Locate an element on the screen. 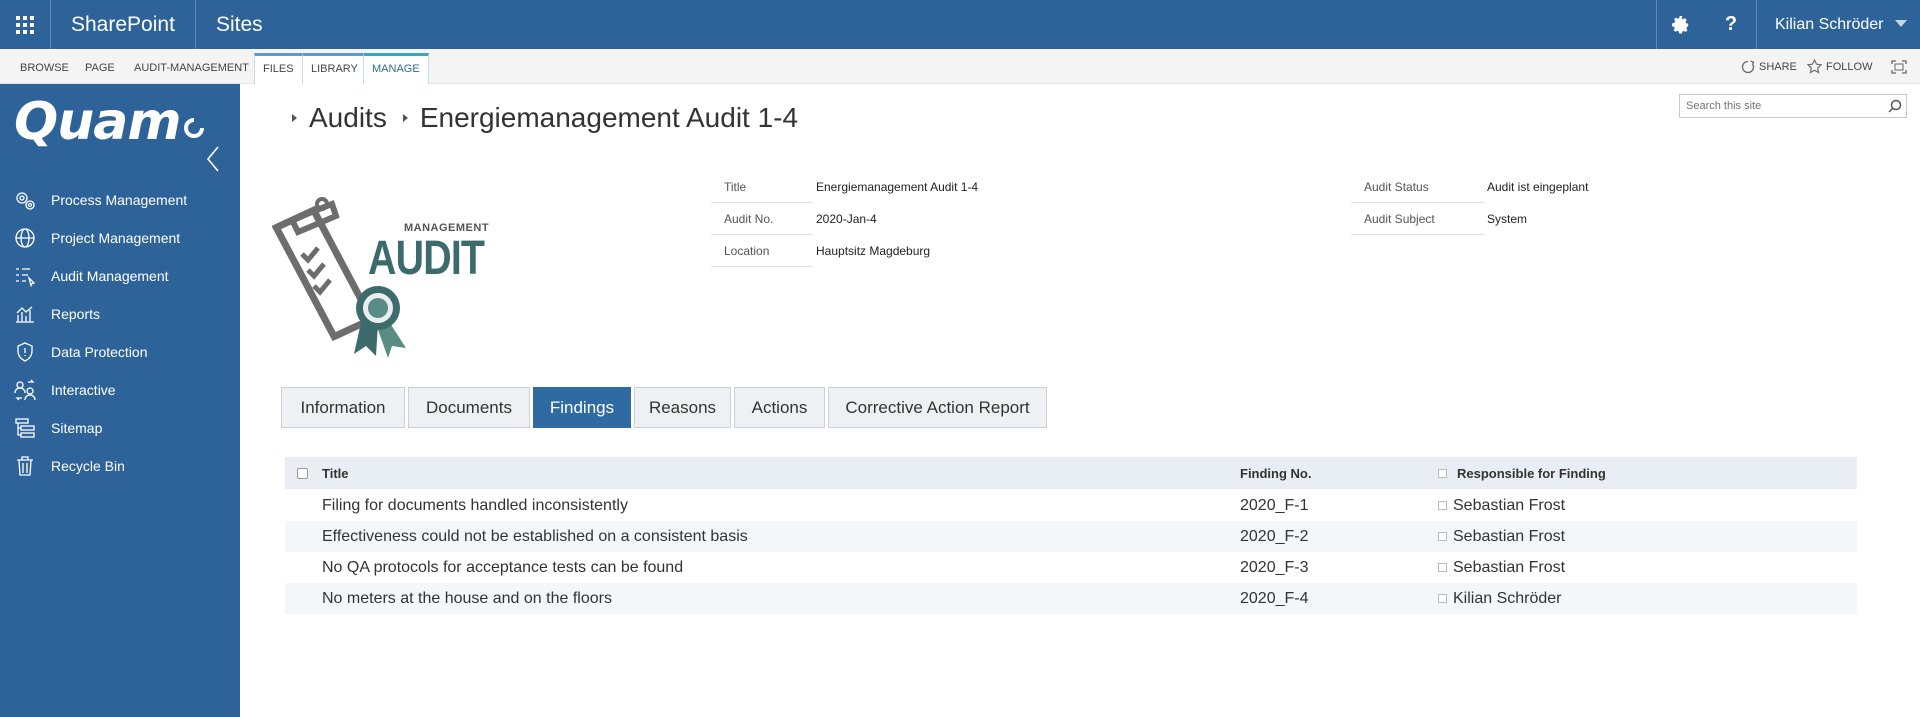 This screenshot has height=717, width=1920. finding-title-link: No meters at the house and on the floors is located at coordinates (467, 598).